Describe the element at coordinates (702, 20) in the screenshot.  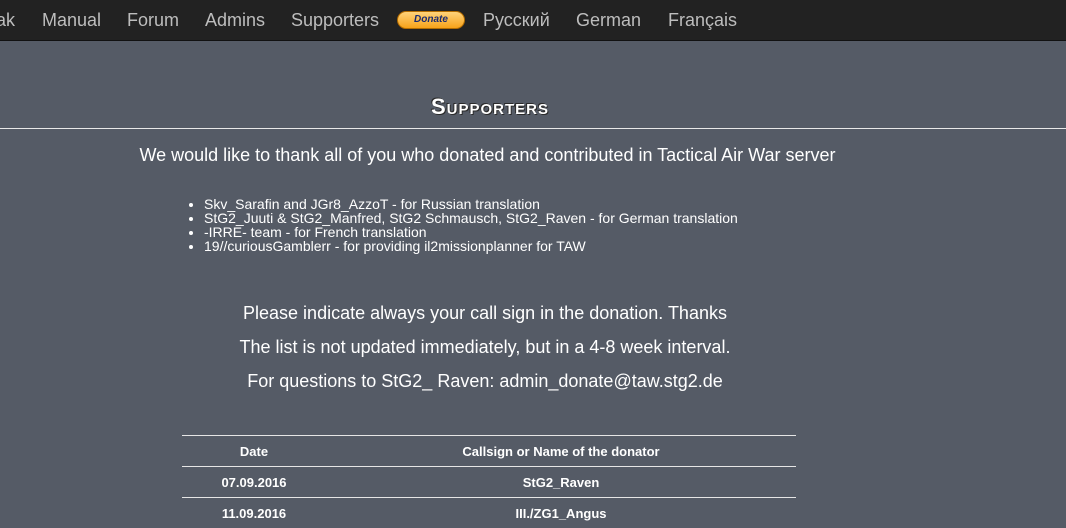
I see `nav-item-french: Français` at that location.